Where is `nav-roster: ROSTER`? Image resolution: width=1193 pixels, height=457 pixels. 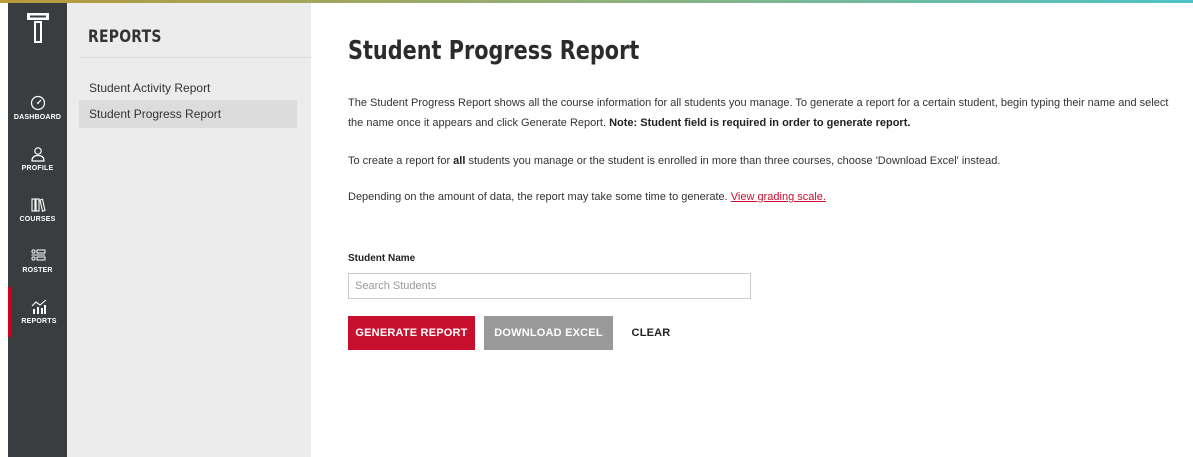
nav-roster: ROSTER is located at coordinates (37, 261).